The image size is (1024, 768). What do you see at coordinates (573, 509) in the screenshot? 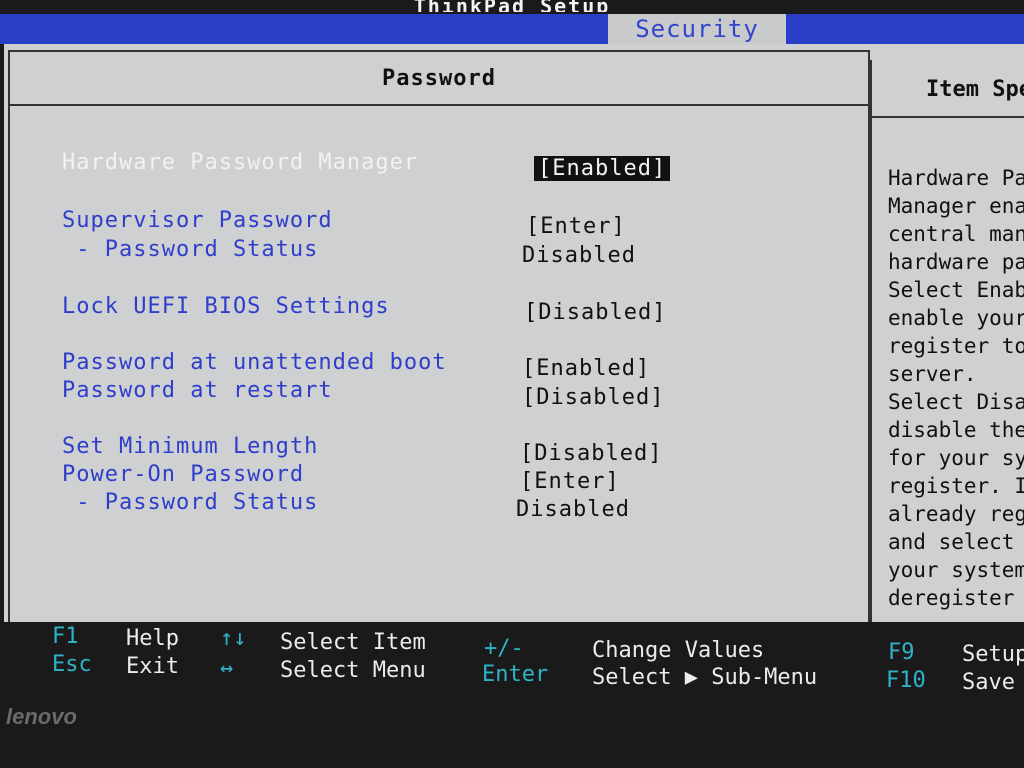
I see `value-power-on-password-status: Disabled` at bounding box center [573, 509].